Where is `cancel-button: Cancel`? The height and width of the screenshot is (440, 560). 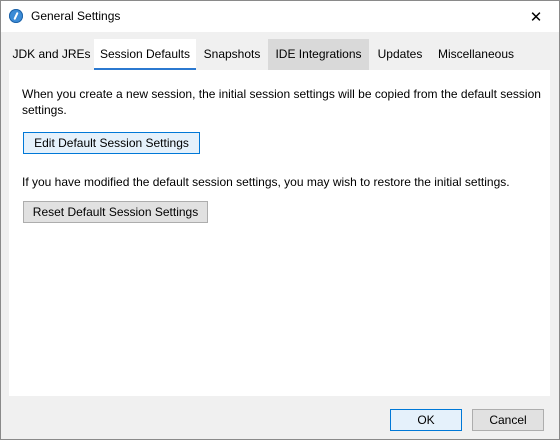
cancel-button: Cancel is located at coordinates (508, 420).